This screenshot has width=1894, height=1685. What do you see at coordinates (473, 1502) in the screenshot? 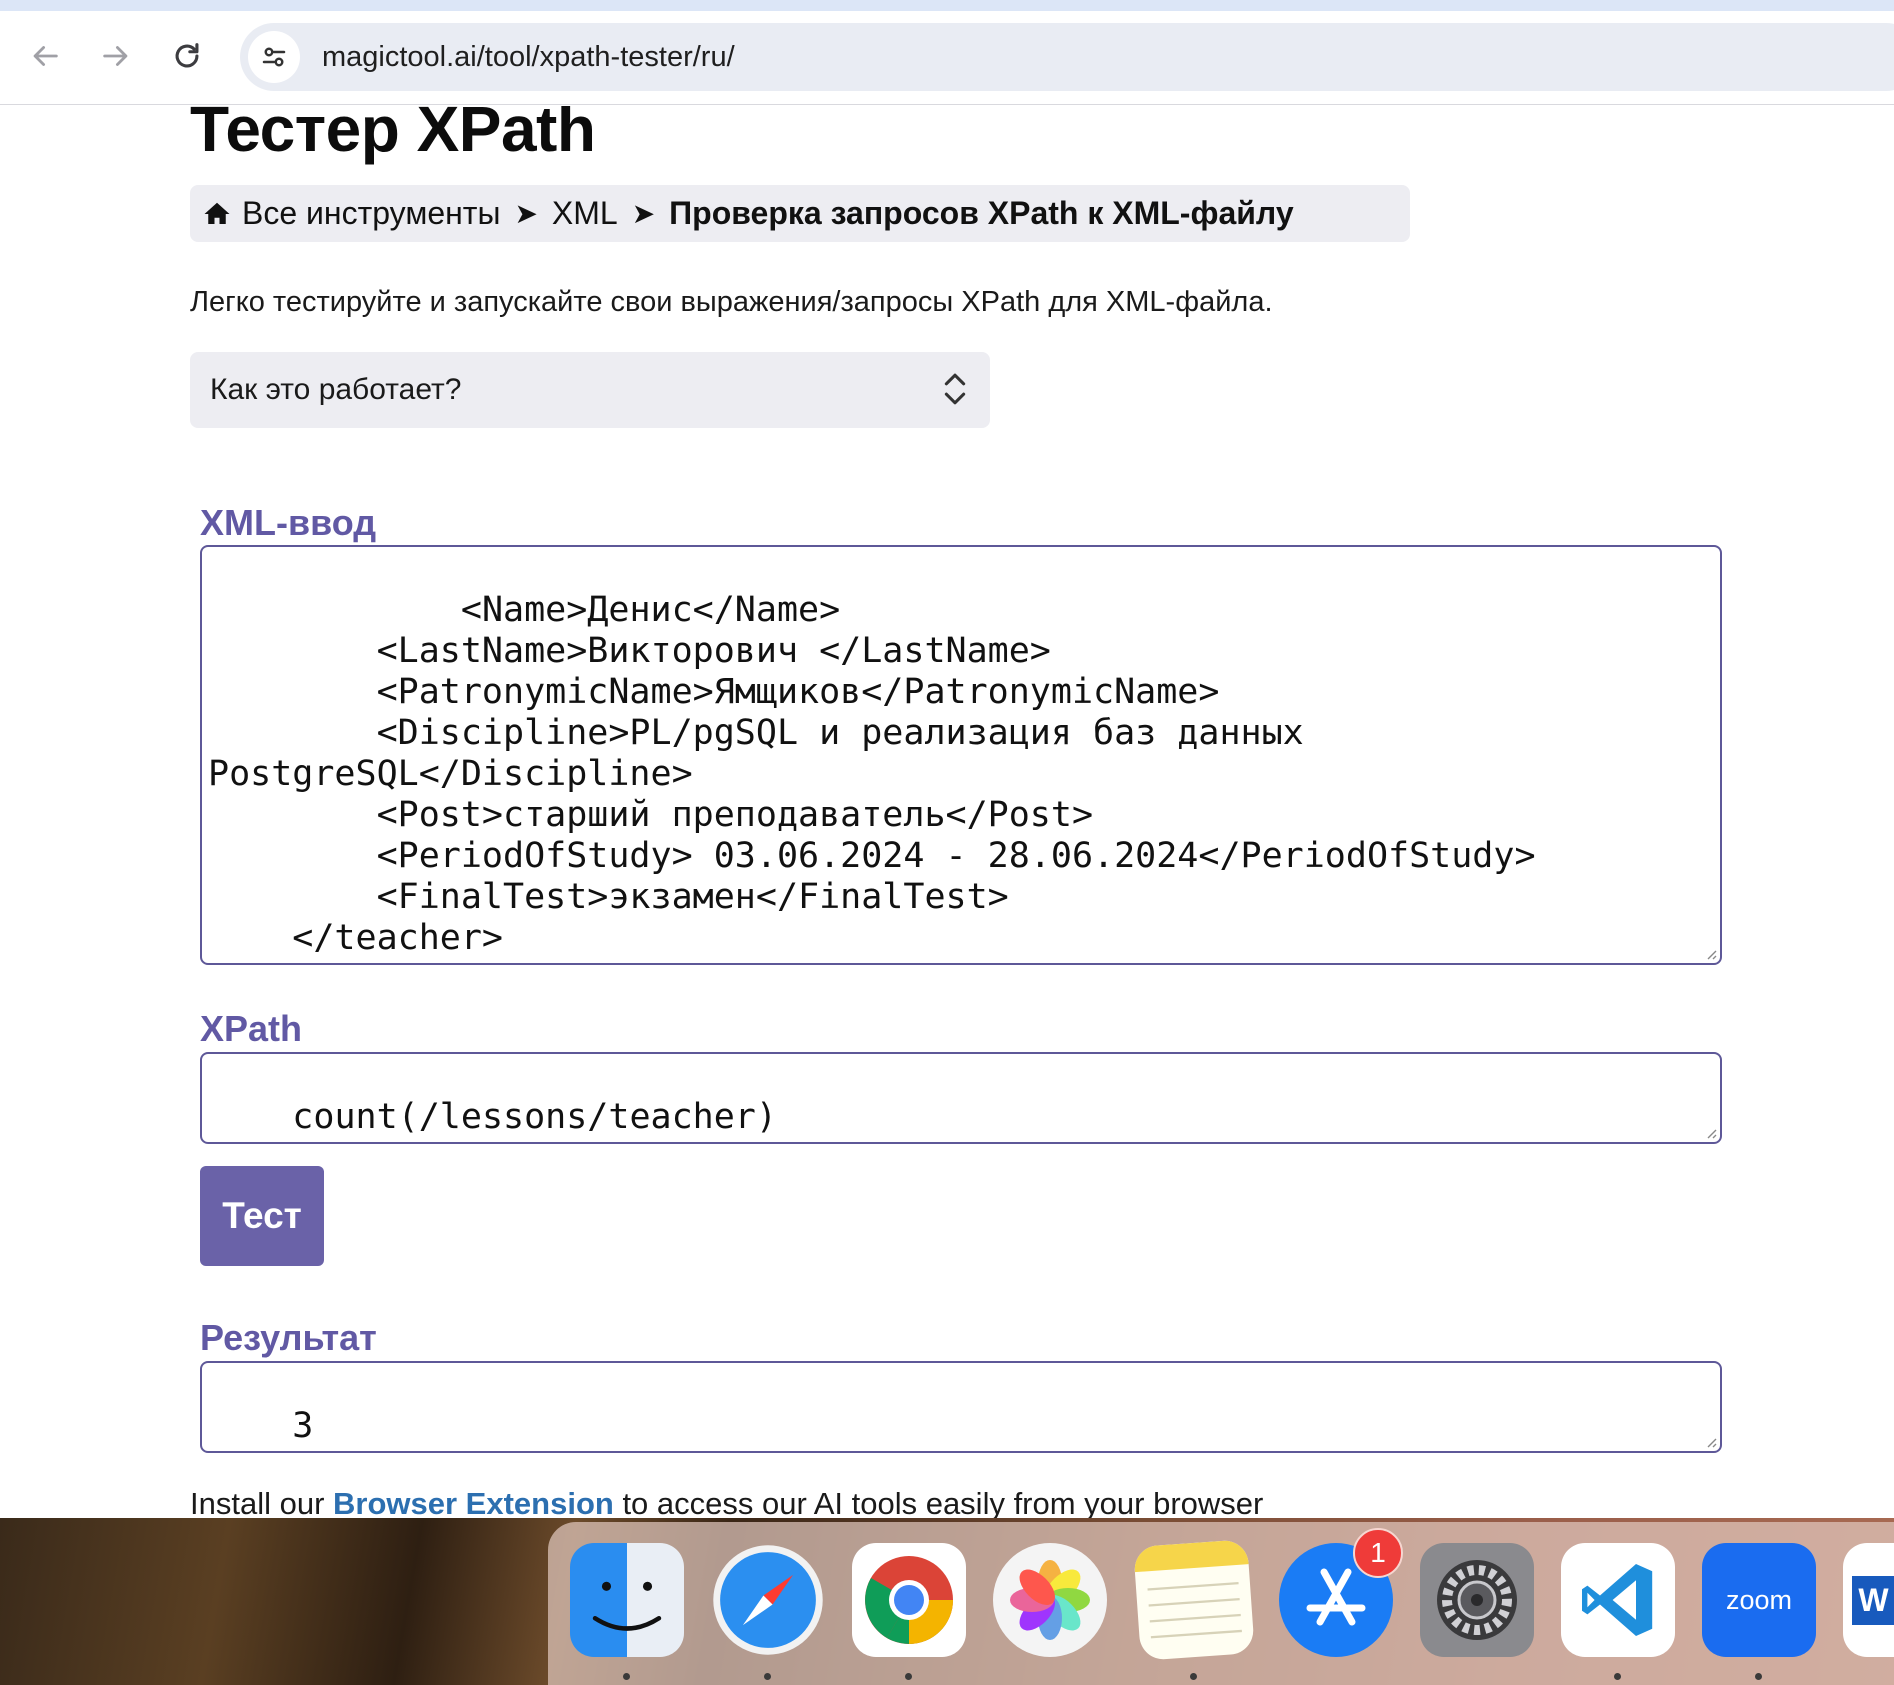
I see `browser-extension-link: Browser Extension` at bounding box center [473, 1502].